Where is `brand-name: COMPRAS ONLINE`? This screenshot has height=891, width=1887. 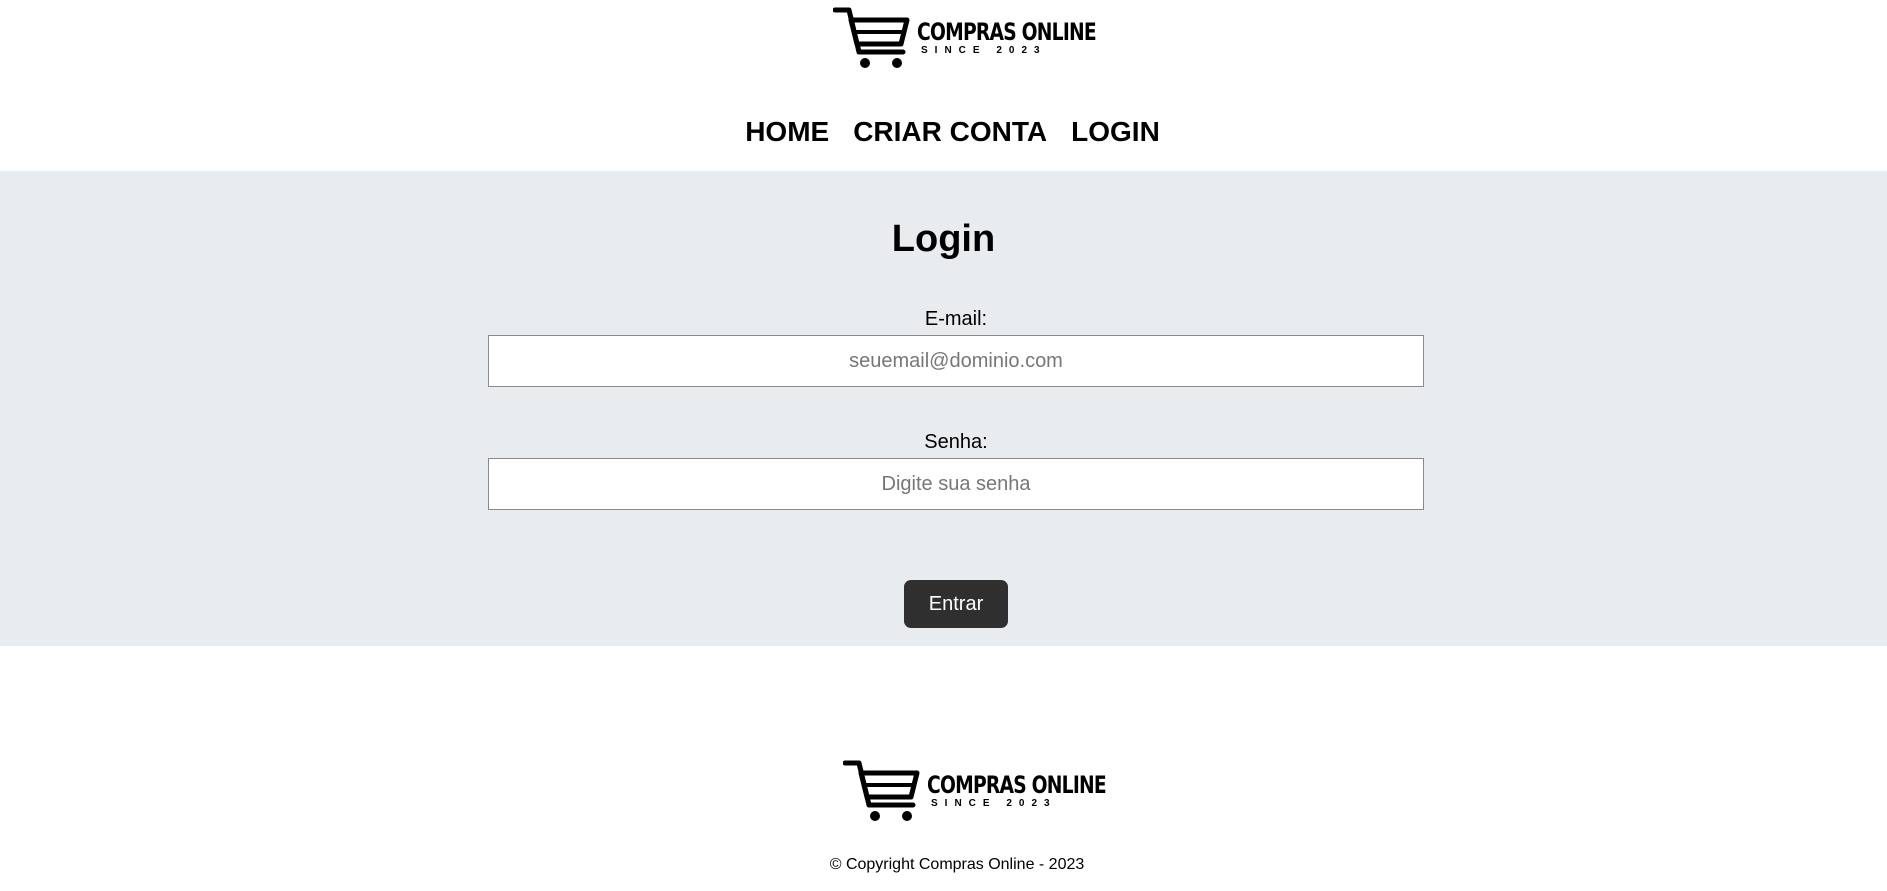 brand-name: COMPRAS ONLINE is located at coordinates (1007, 32).